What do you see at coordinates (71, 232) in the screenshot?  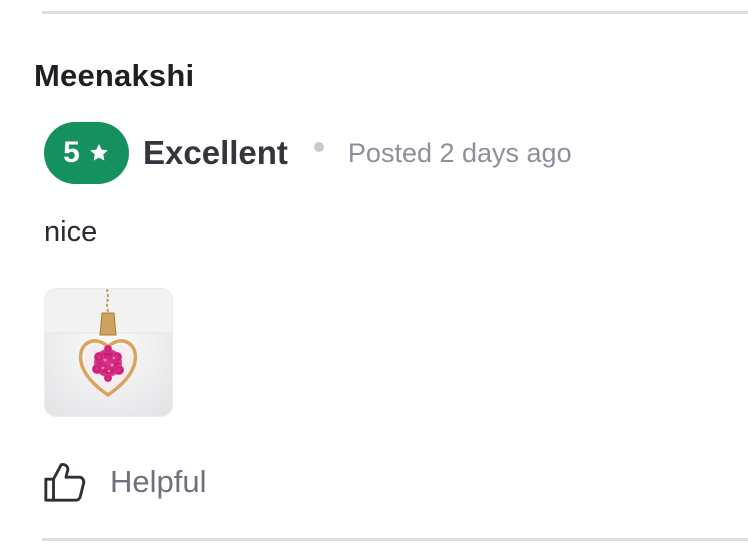 I see `review-text: nice` at bounding box center [71, 232].